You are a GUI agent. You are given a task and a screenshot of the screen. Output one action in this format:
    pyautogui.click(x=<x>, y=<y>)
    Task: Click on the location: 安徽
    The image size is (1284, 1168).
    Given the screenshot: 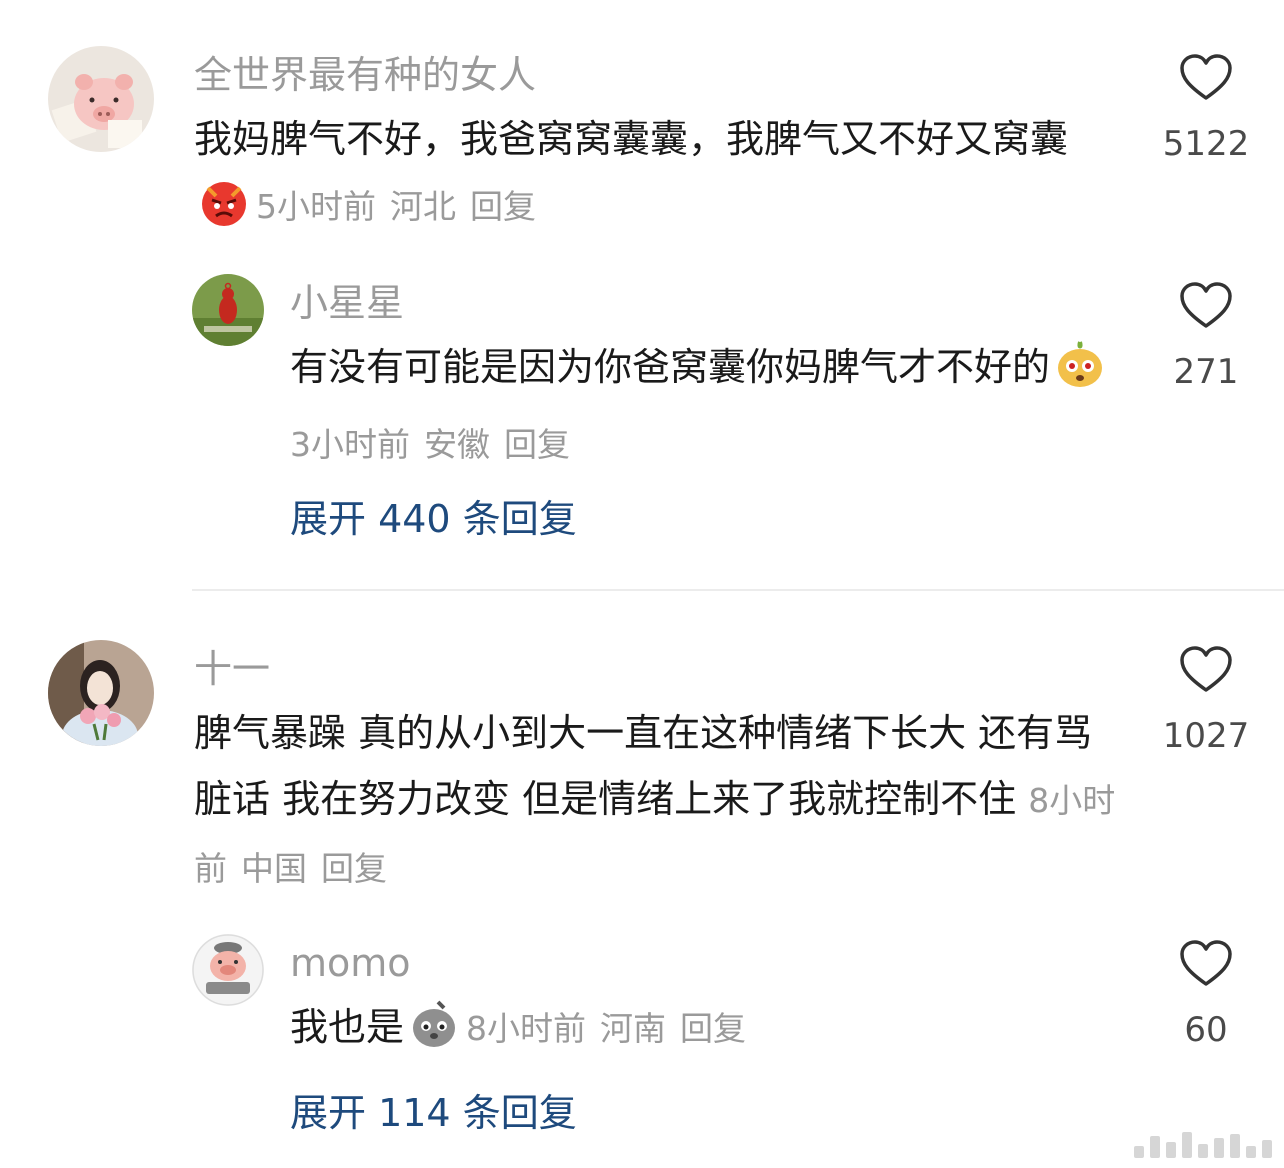 What is the action you would take?
    pyautogui.click(x=457, y=444)
    